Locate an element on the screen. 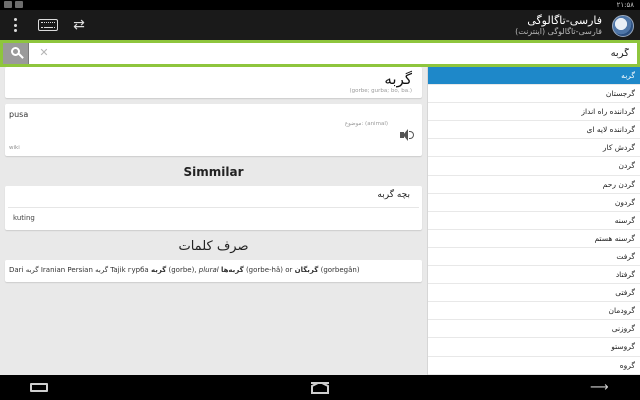 This screenshot has width=640, height=400. word-list-item: گرفت is located at coordinates (534, 257).